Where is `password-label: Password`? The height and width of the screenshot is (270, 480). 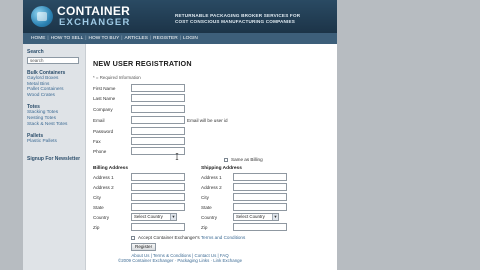
password-label: Password is located at coordinates (103, 131).